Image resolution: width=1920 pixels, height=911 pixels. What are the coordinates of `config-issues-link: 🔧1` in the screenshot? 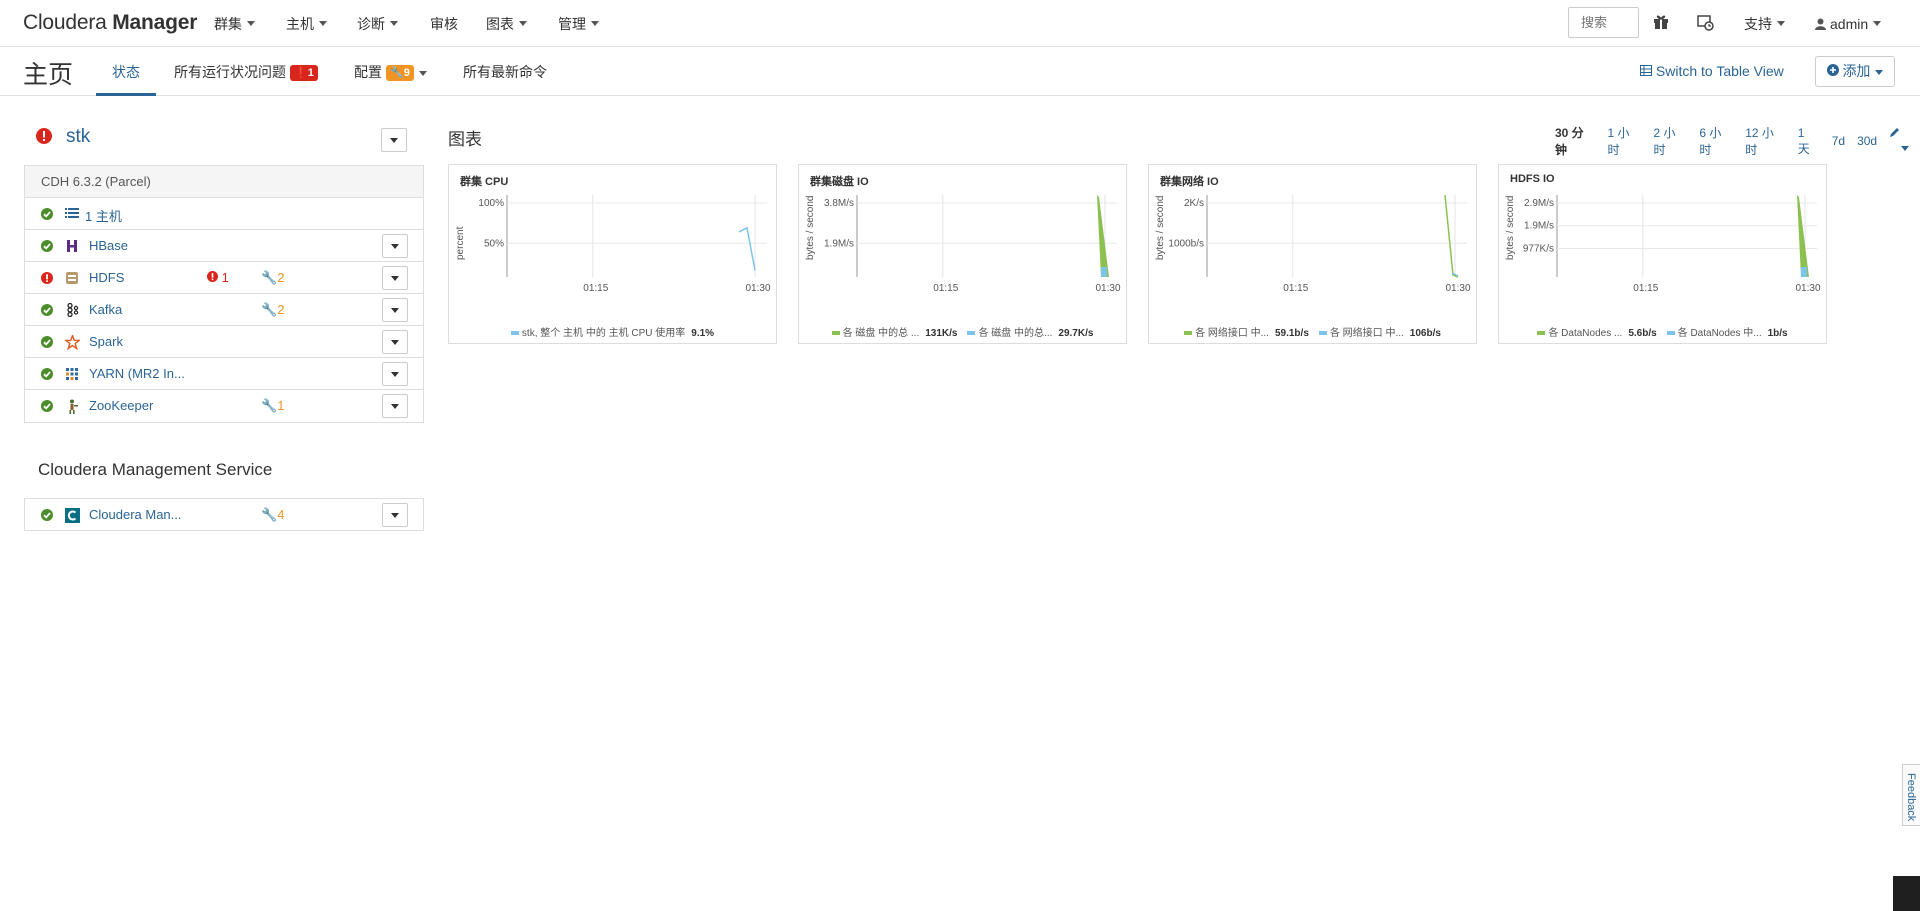 It's located at (272, 406).